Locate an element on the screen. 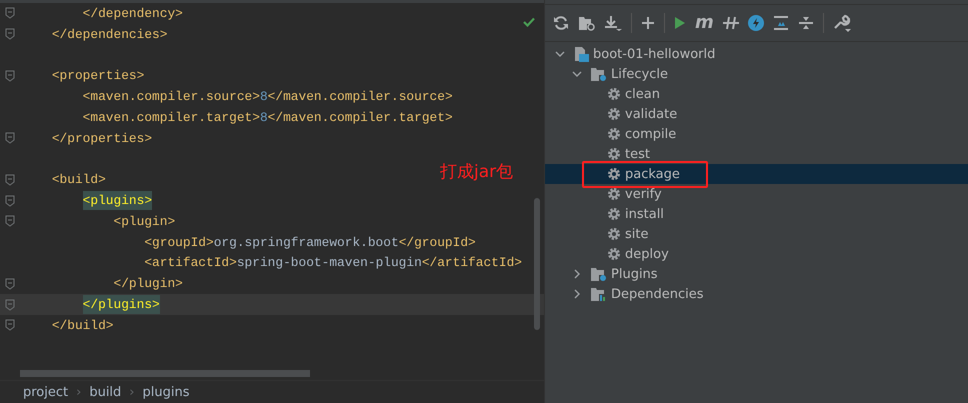 The image size is (968, 403). xml-tag: <maven.compiler.source> is located at coordinates (171, 96).